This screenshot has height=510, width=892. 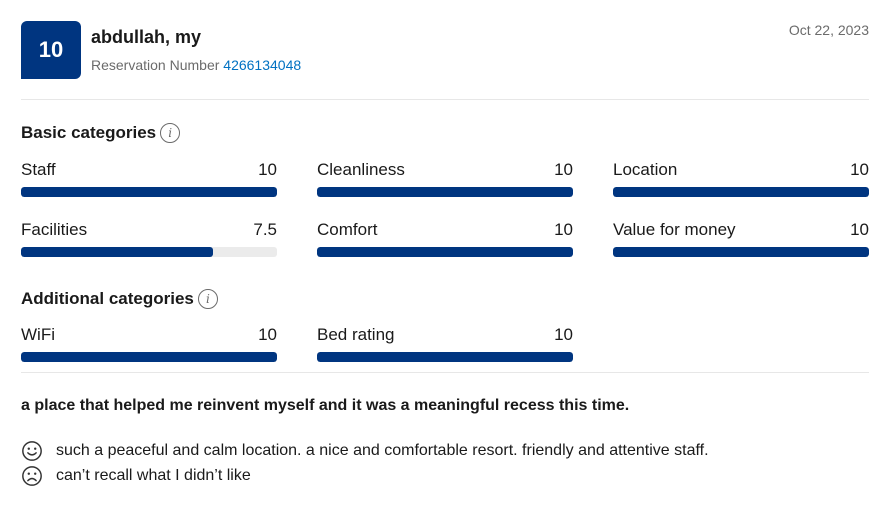 I want to click on score-badge: 10, so click(x=51, y=50).